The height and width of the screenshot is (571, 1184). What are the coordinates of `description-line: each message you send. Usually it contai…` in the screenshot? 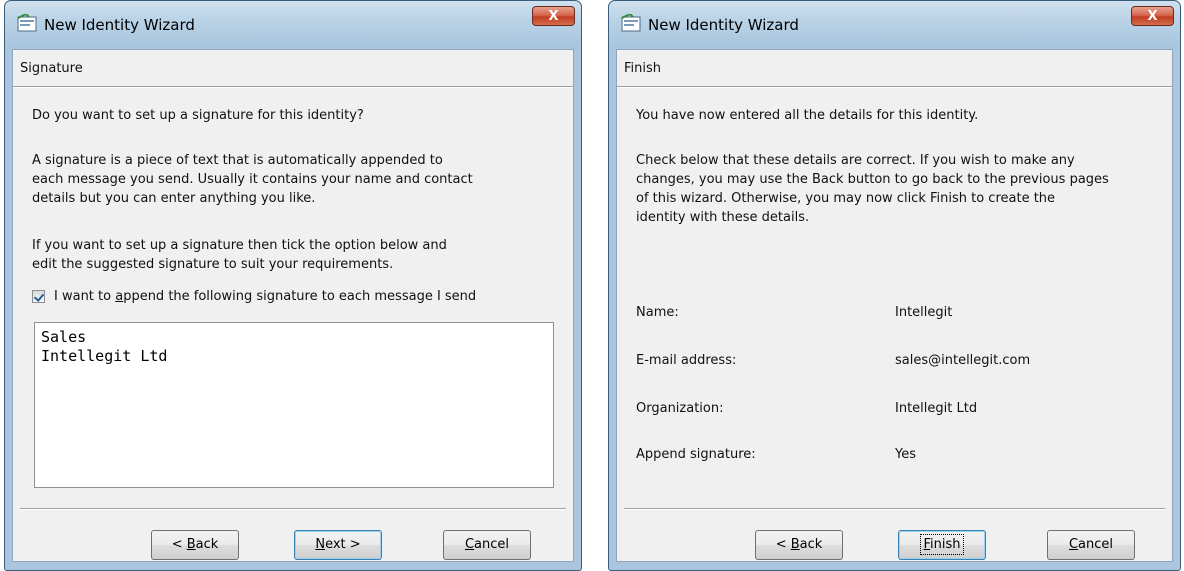 It's located at (252, 179).